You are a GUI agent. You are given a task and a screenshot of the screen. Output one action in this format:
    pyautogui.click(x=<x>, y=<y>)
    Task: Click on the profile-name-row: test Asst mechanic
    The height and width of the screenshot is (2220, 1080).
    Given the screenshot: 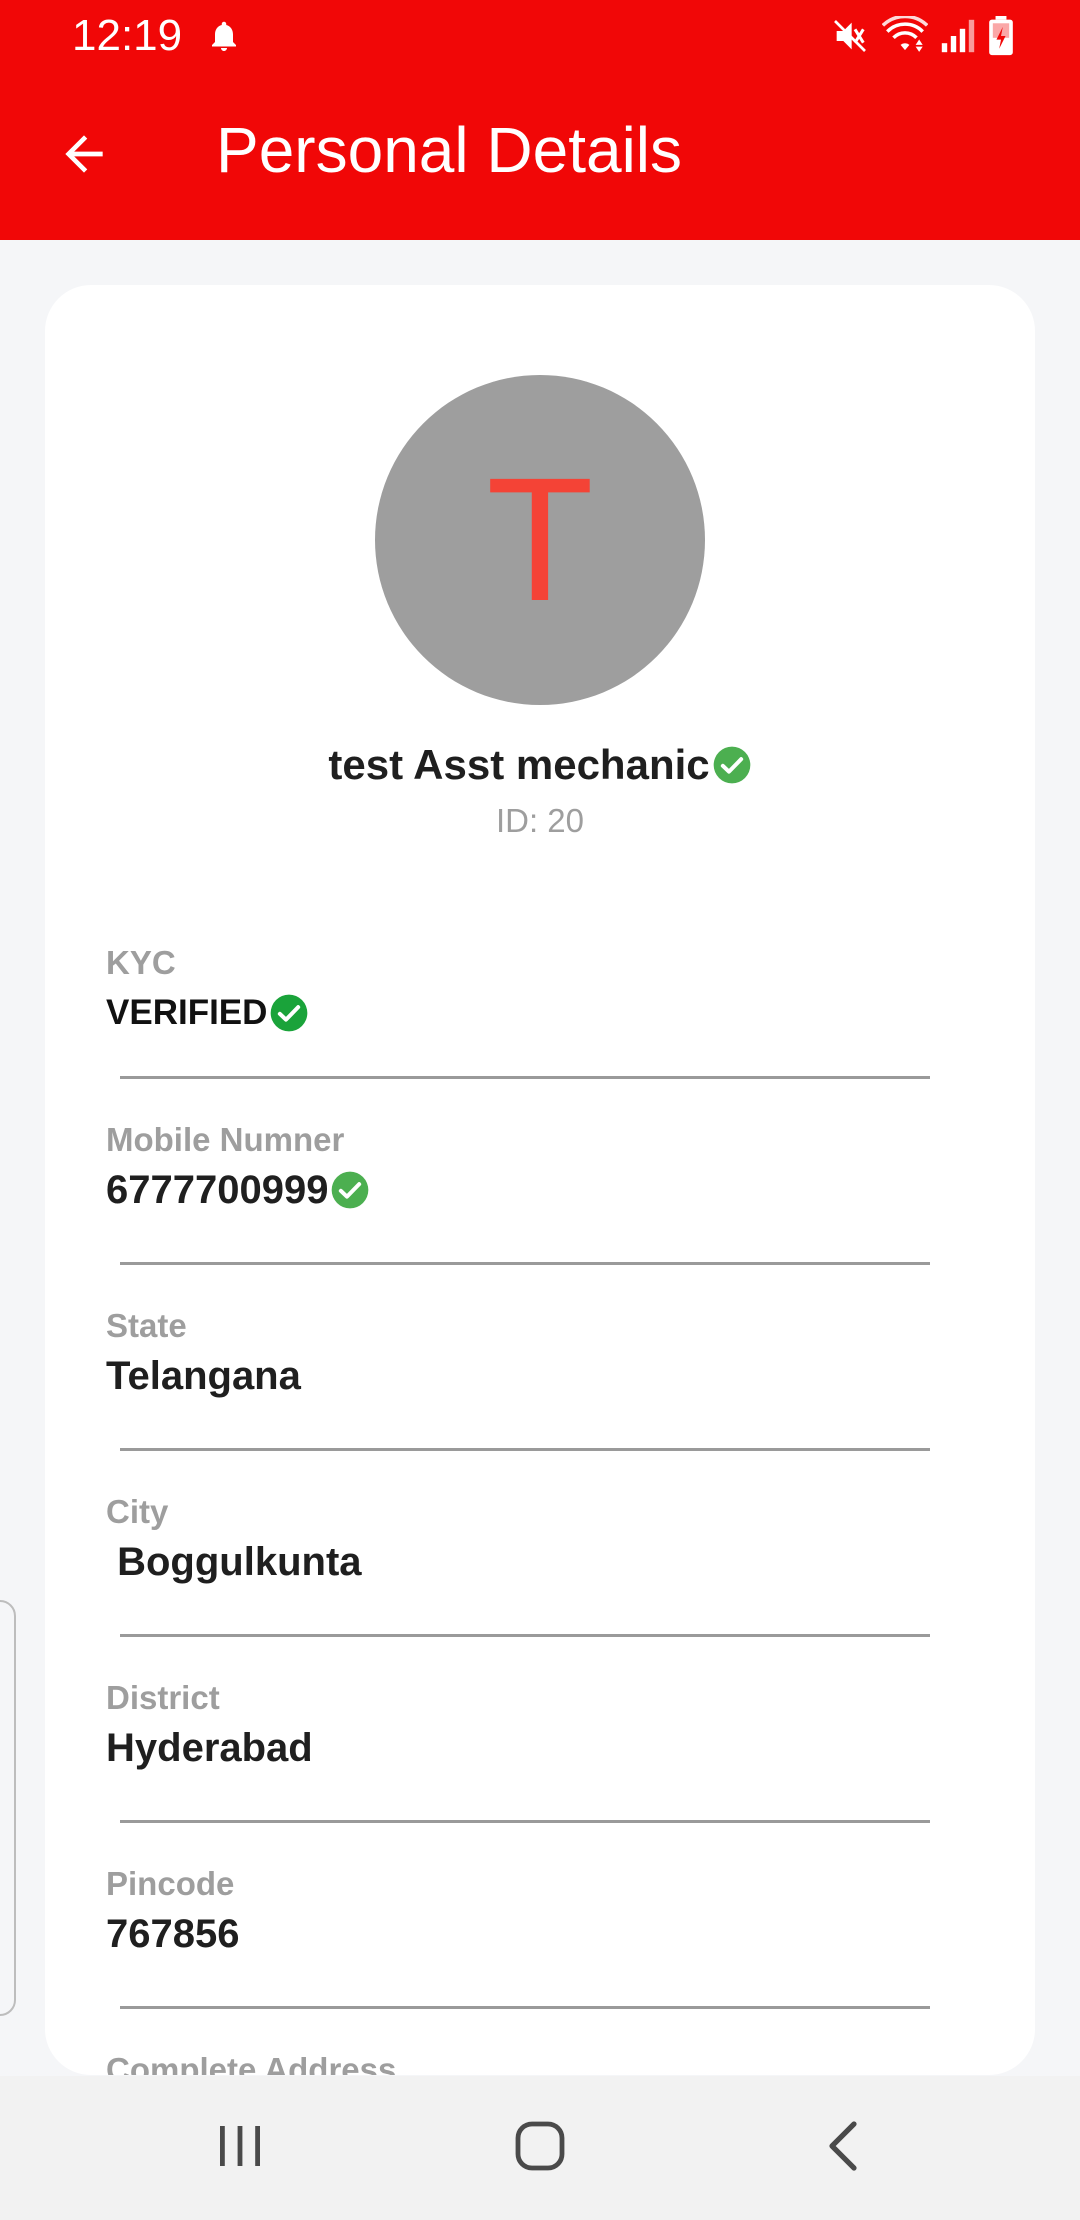 What is the action you would take?
    pyautogui.click(x=540, y=765)
    